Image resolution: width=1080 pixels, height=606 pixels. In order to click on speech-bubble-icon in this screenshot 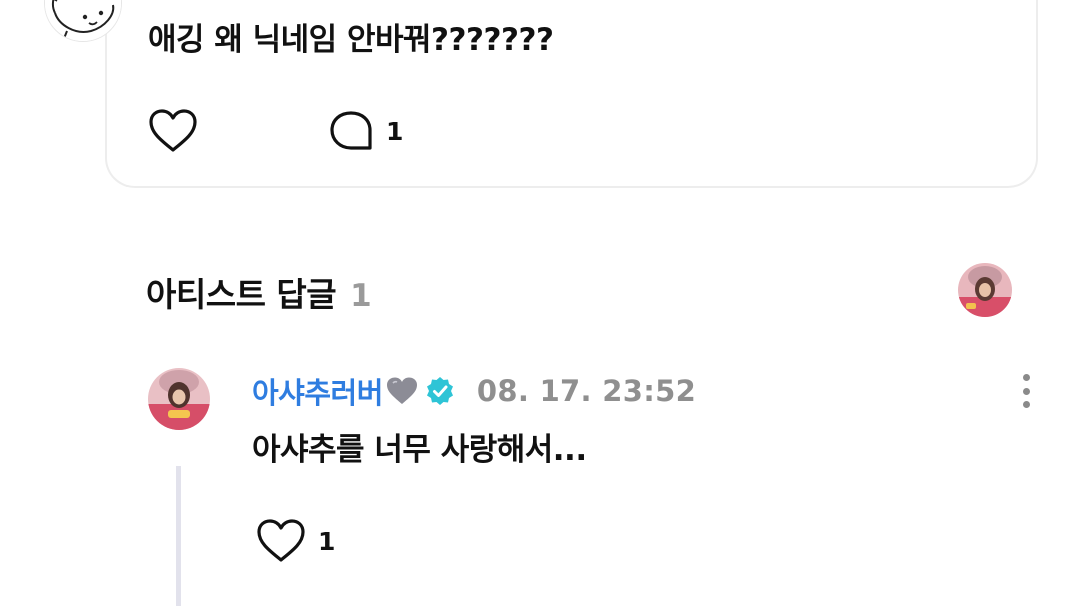, I will do `click(351, 130)`.